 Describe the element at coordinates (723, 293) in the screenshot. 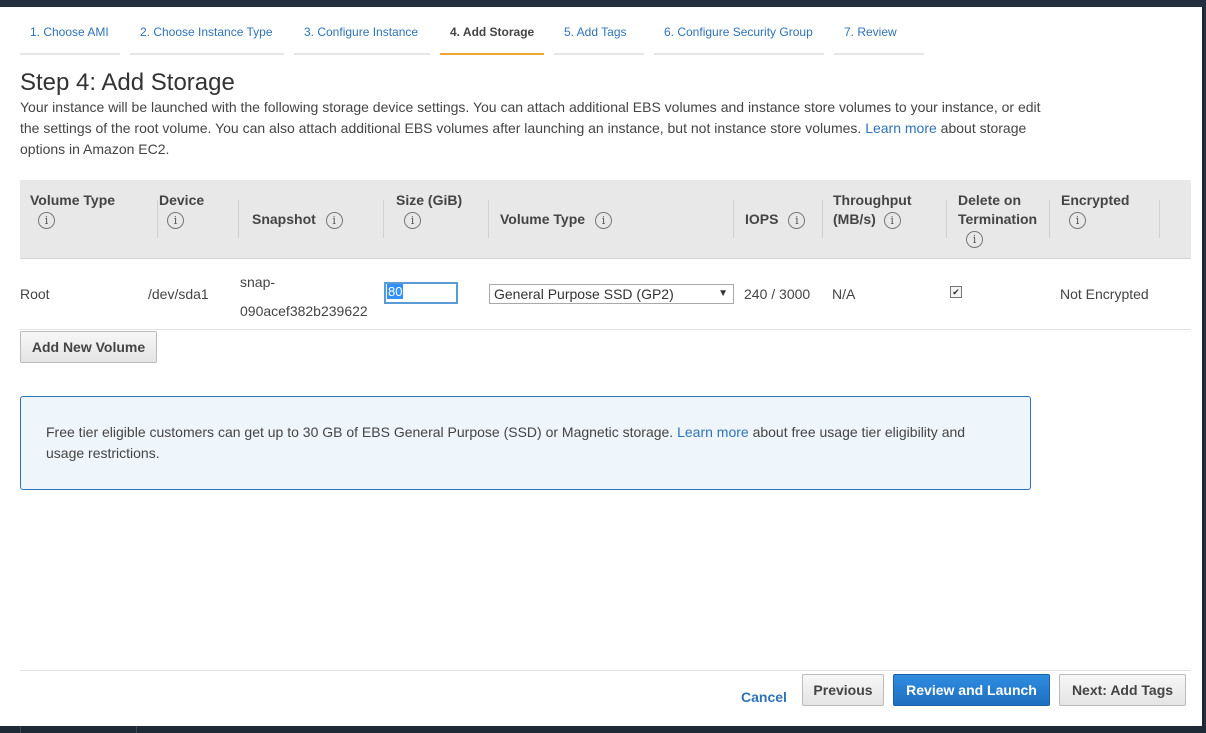

I see `chevron-down-icon: ▼` at that location.